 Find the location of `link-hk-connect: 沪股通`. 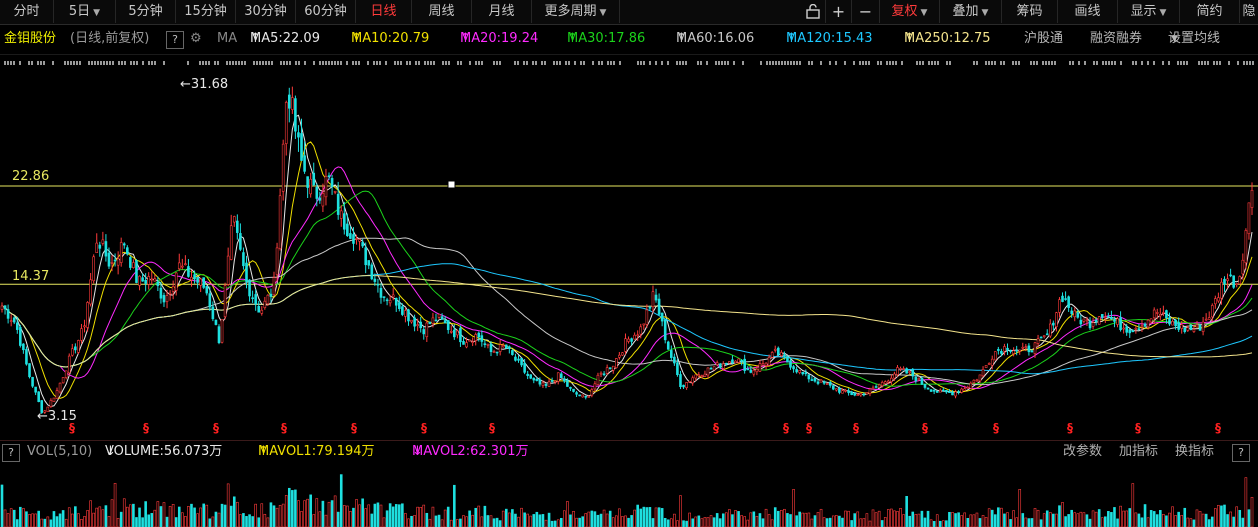

link-hk-connect: 沪股通 is located at coordinates (1043, 39).